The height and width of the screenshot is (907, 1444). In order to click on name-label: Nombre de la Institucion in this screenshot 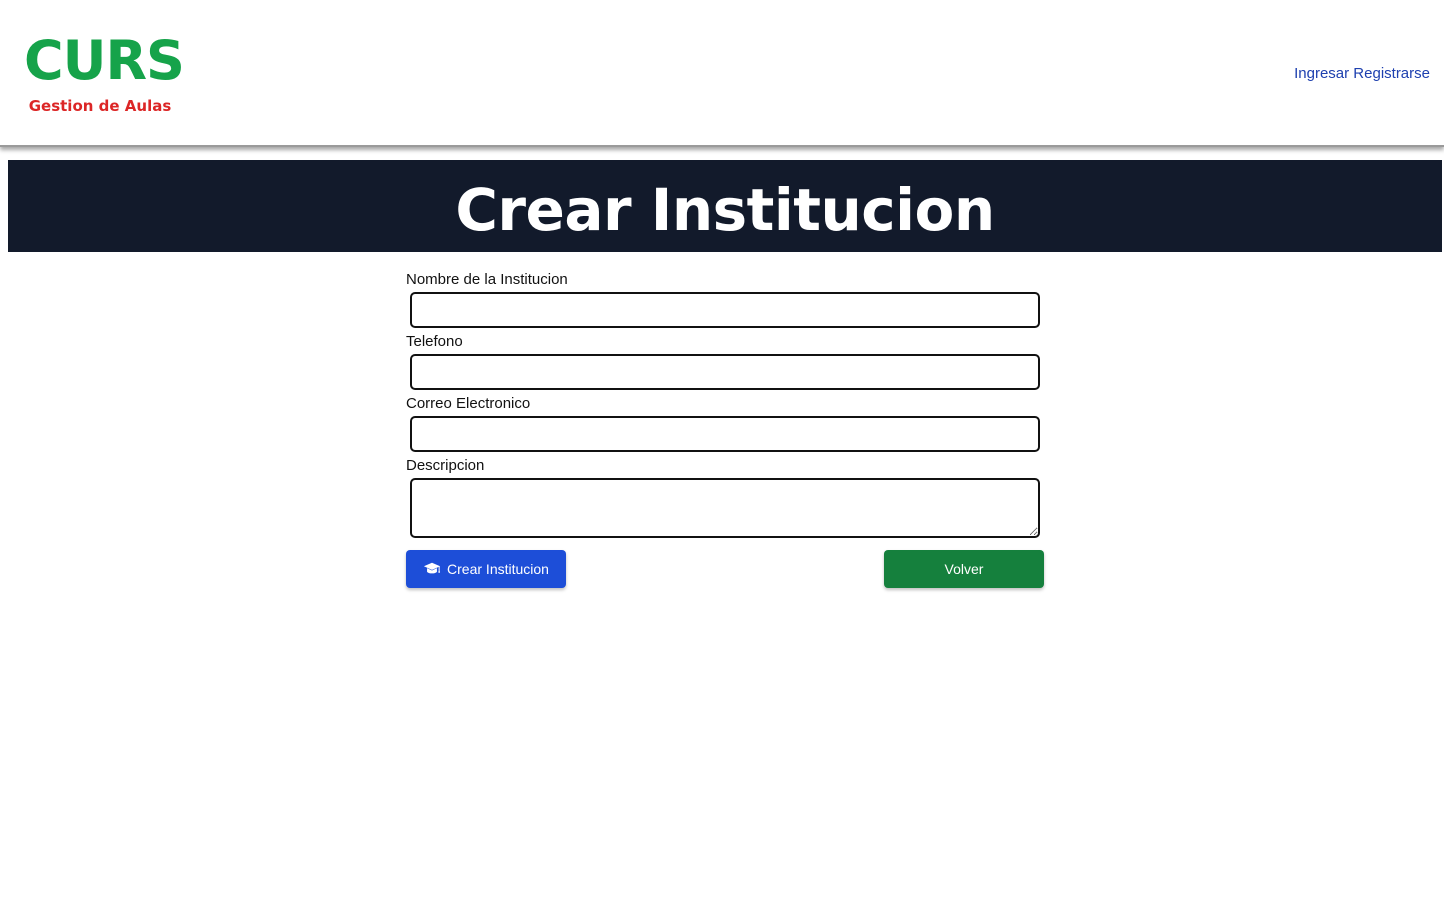, I will do `click(487, 279)`.